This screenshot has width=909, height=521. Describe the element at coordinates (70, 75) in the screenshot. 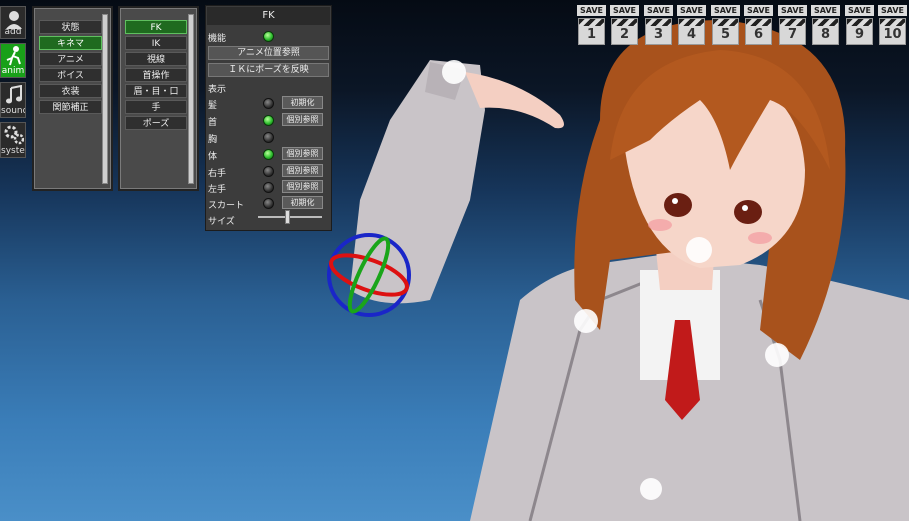

I see `category-voice: ボイス` at that location.